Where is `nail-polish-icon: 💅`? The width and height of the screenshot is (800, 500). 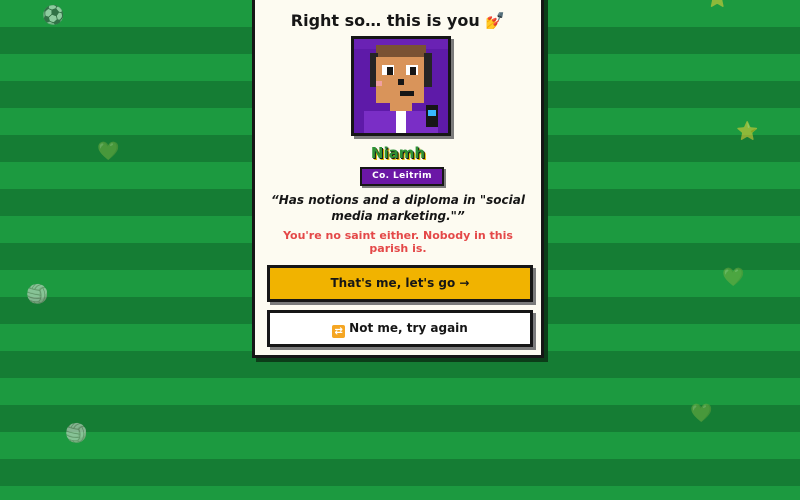 nail-polish-icon: 💅 is located at coordinates (495, 20).